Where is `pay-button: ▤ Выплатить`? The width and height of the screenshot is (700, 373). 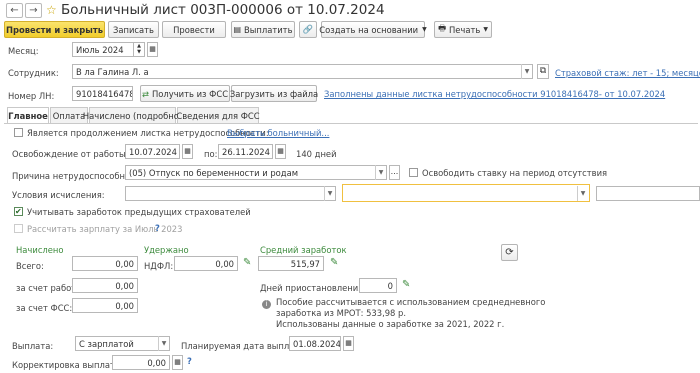
pay-button: ▤ Выплатить is located at coordinates (263, 29).